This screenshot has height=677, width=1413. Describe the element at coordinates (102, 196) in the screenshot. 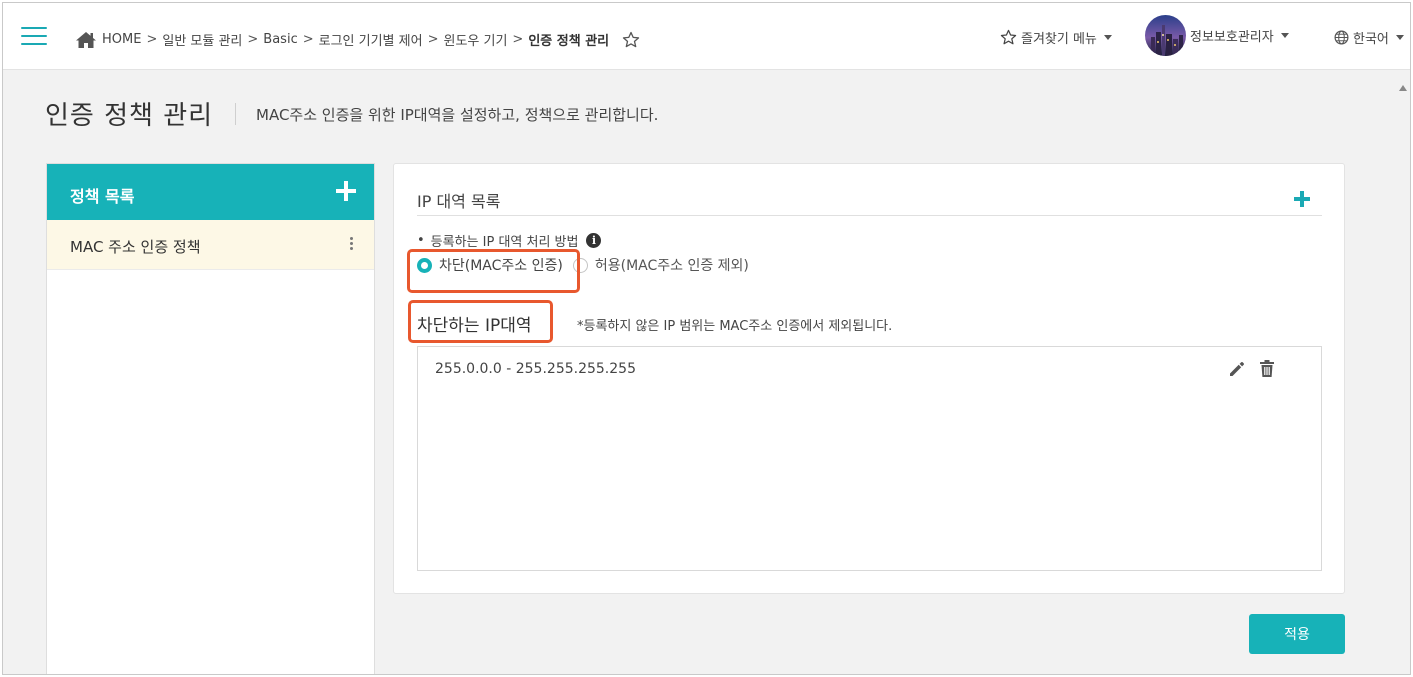

I see `policy-list-title: 정책 목록` at that location.